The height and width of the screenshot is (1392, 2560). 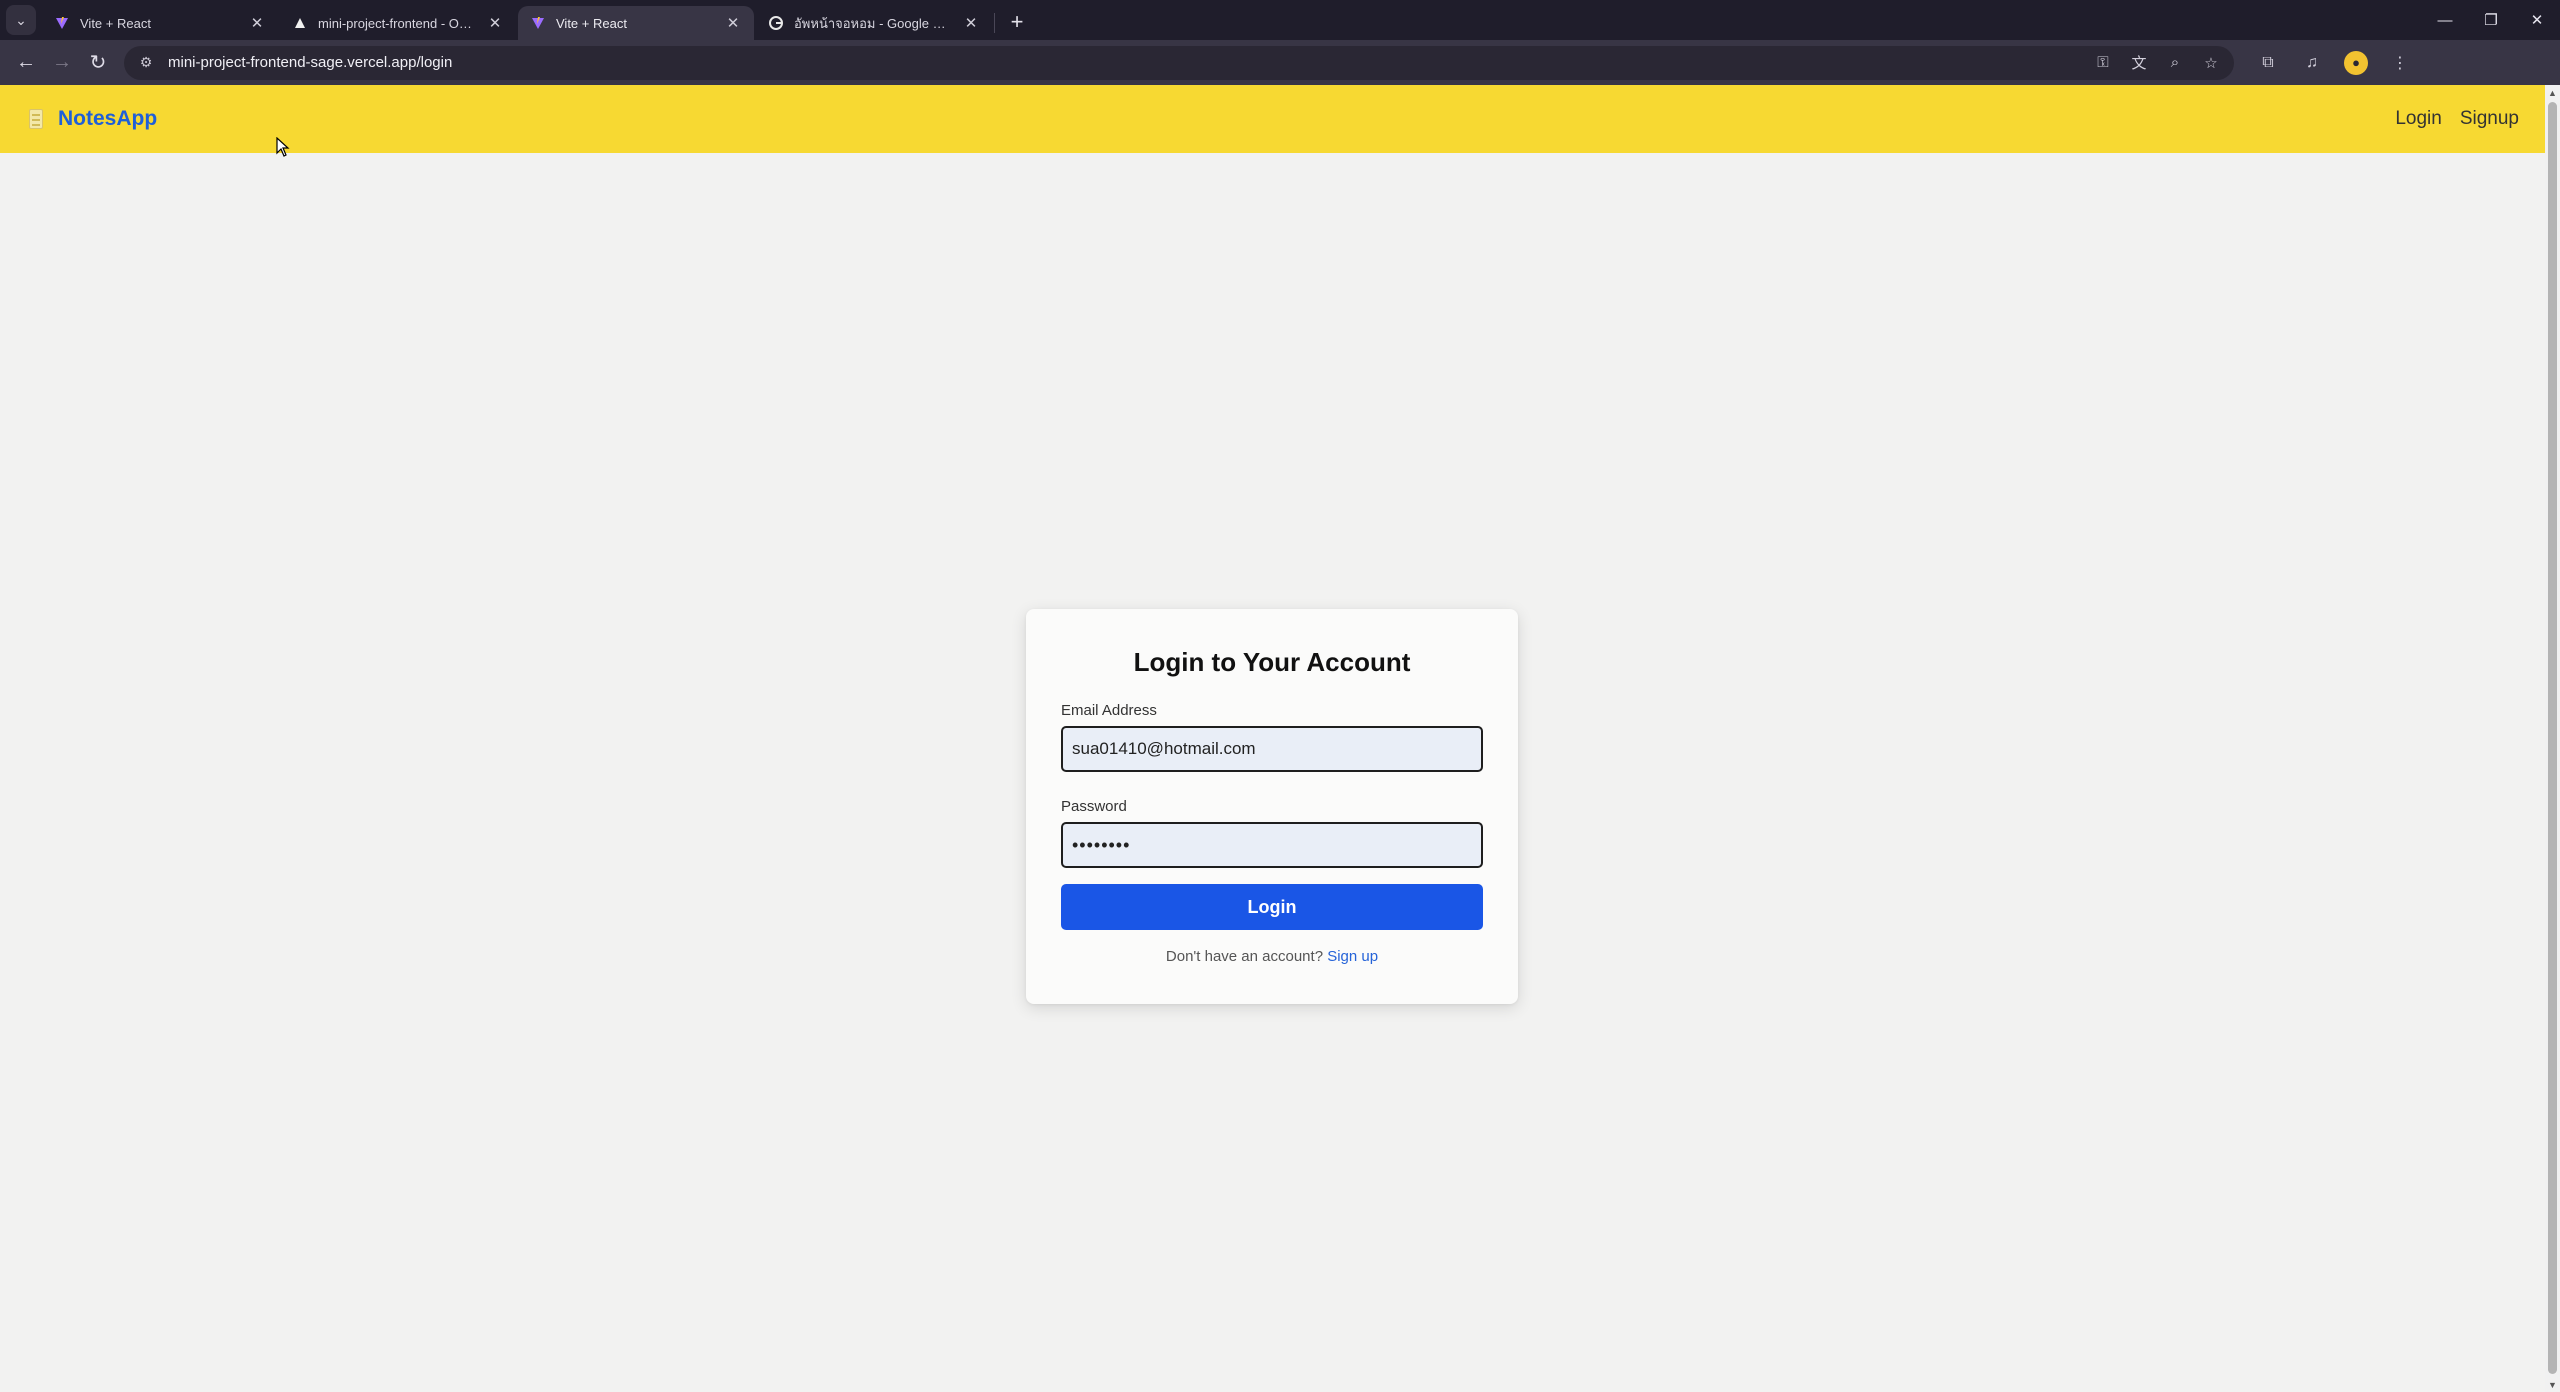 I want to click on tab-separator, so click(x=994, y=23).